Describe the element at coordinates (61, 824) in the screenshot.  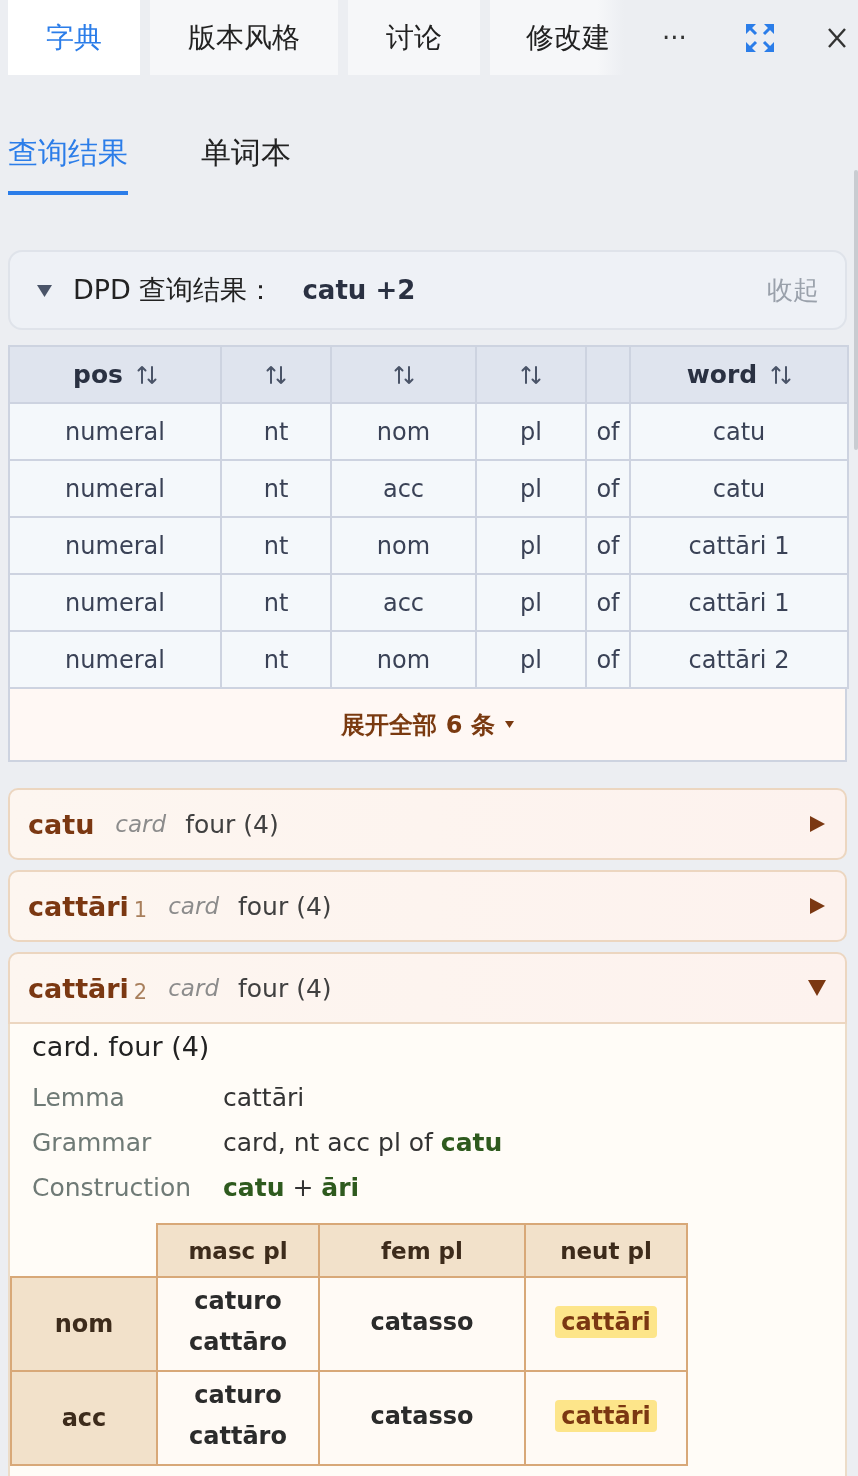
I see `headword: catu` at that location.